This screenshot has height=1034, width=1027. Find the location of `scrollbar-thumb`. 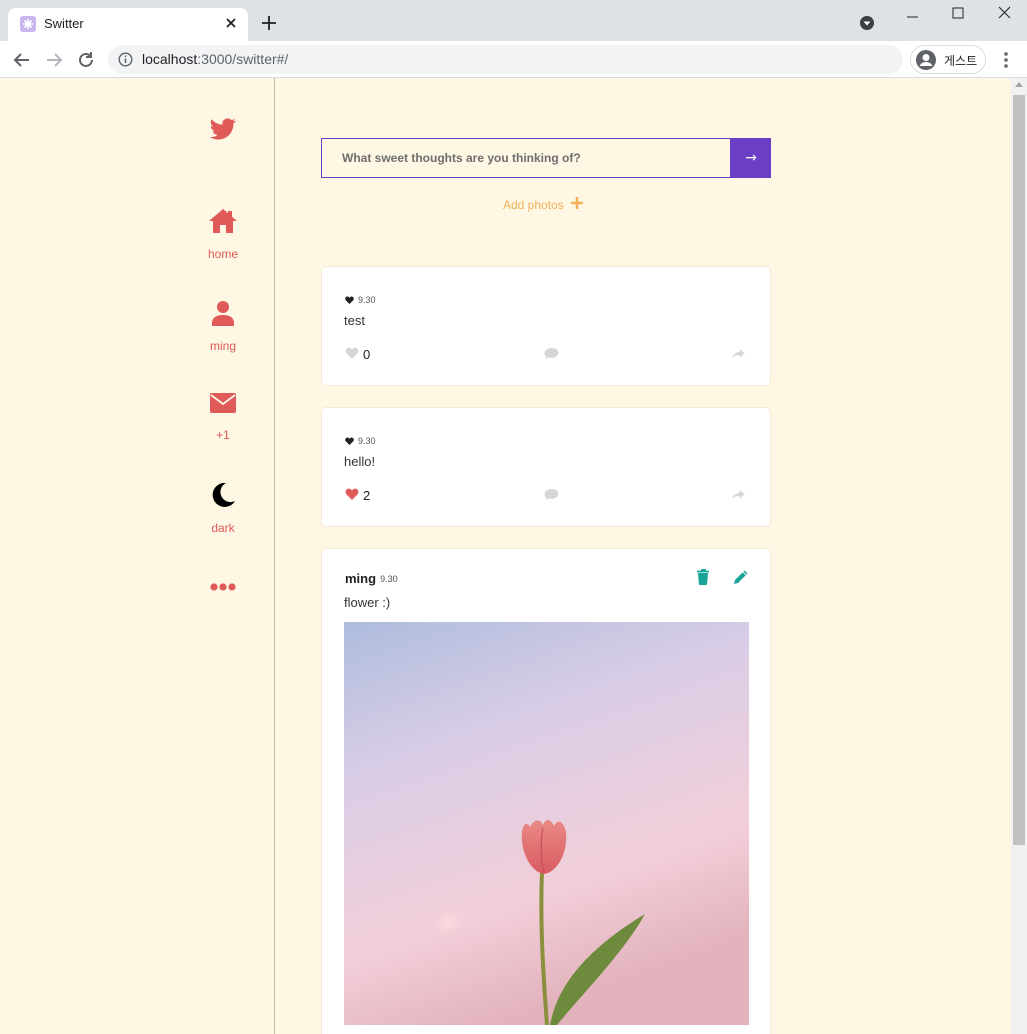

scrollbar-thumb is located at coordinates (1019, 470).